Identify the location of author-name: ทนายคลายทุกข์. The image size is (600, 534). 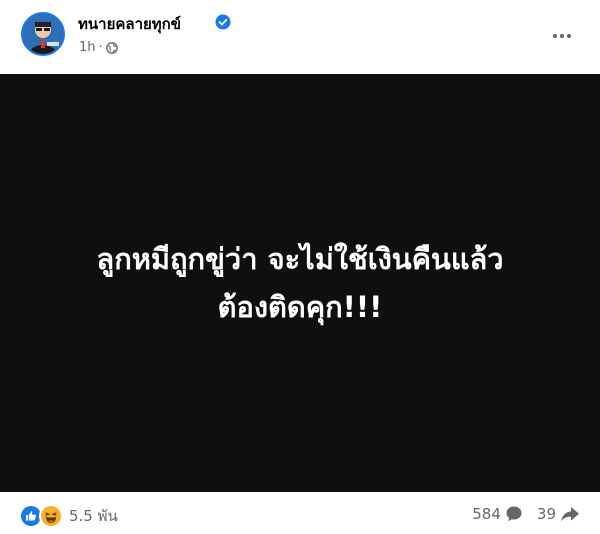
(129, 24).